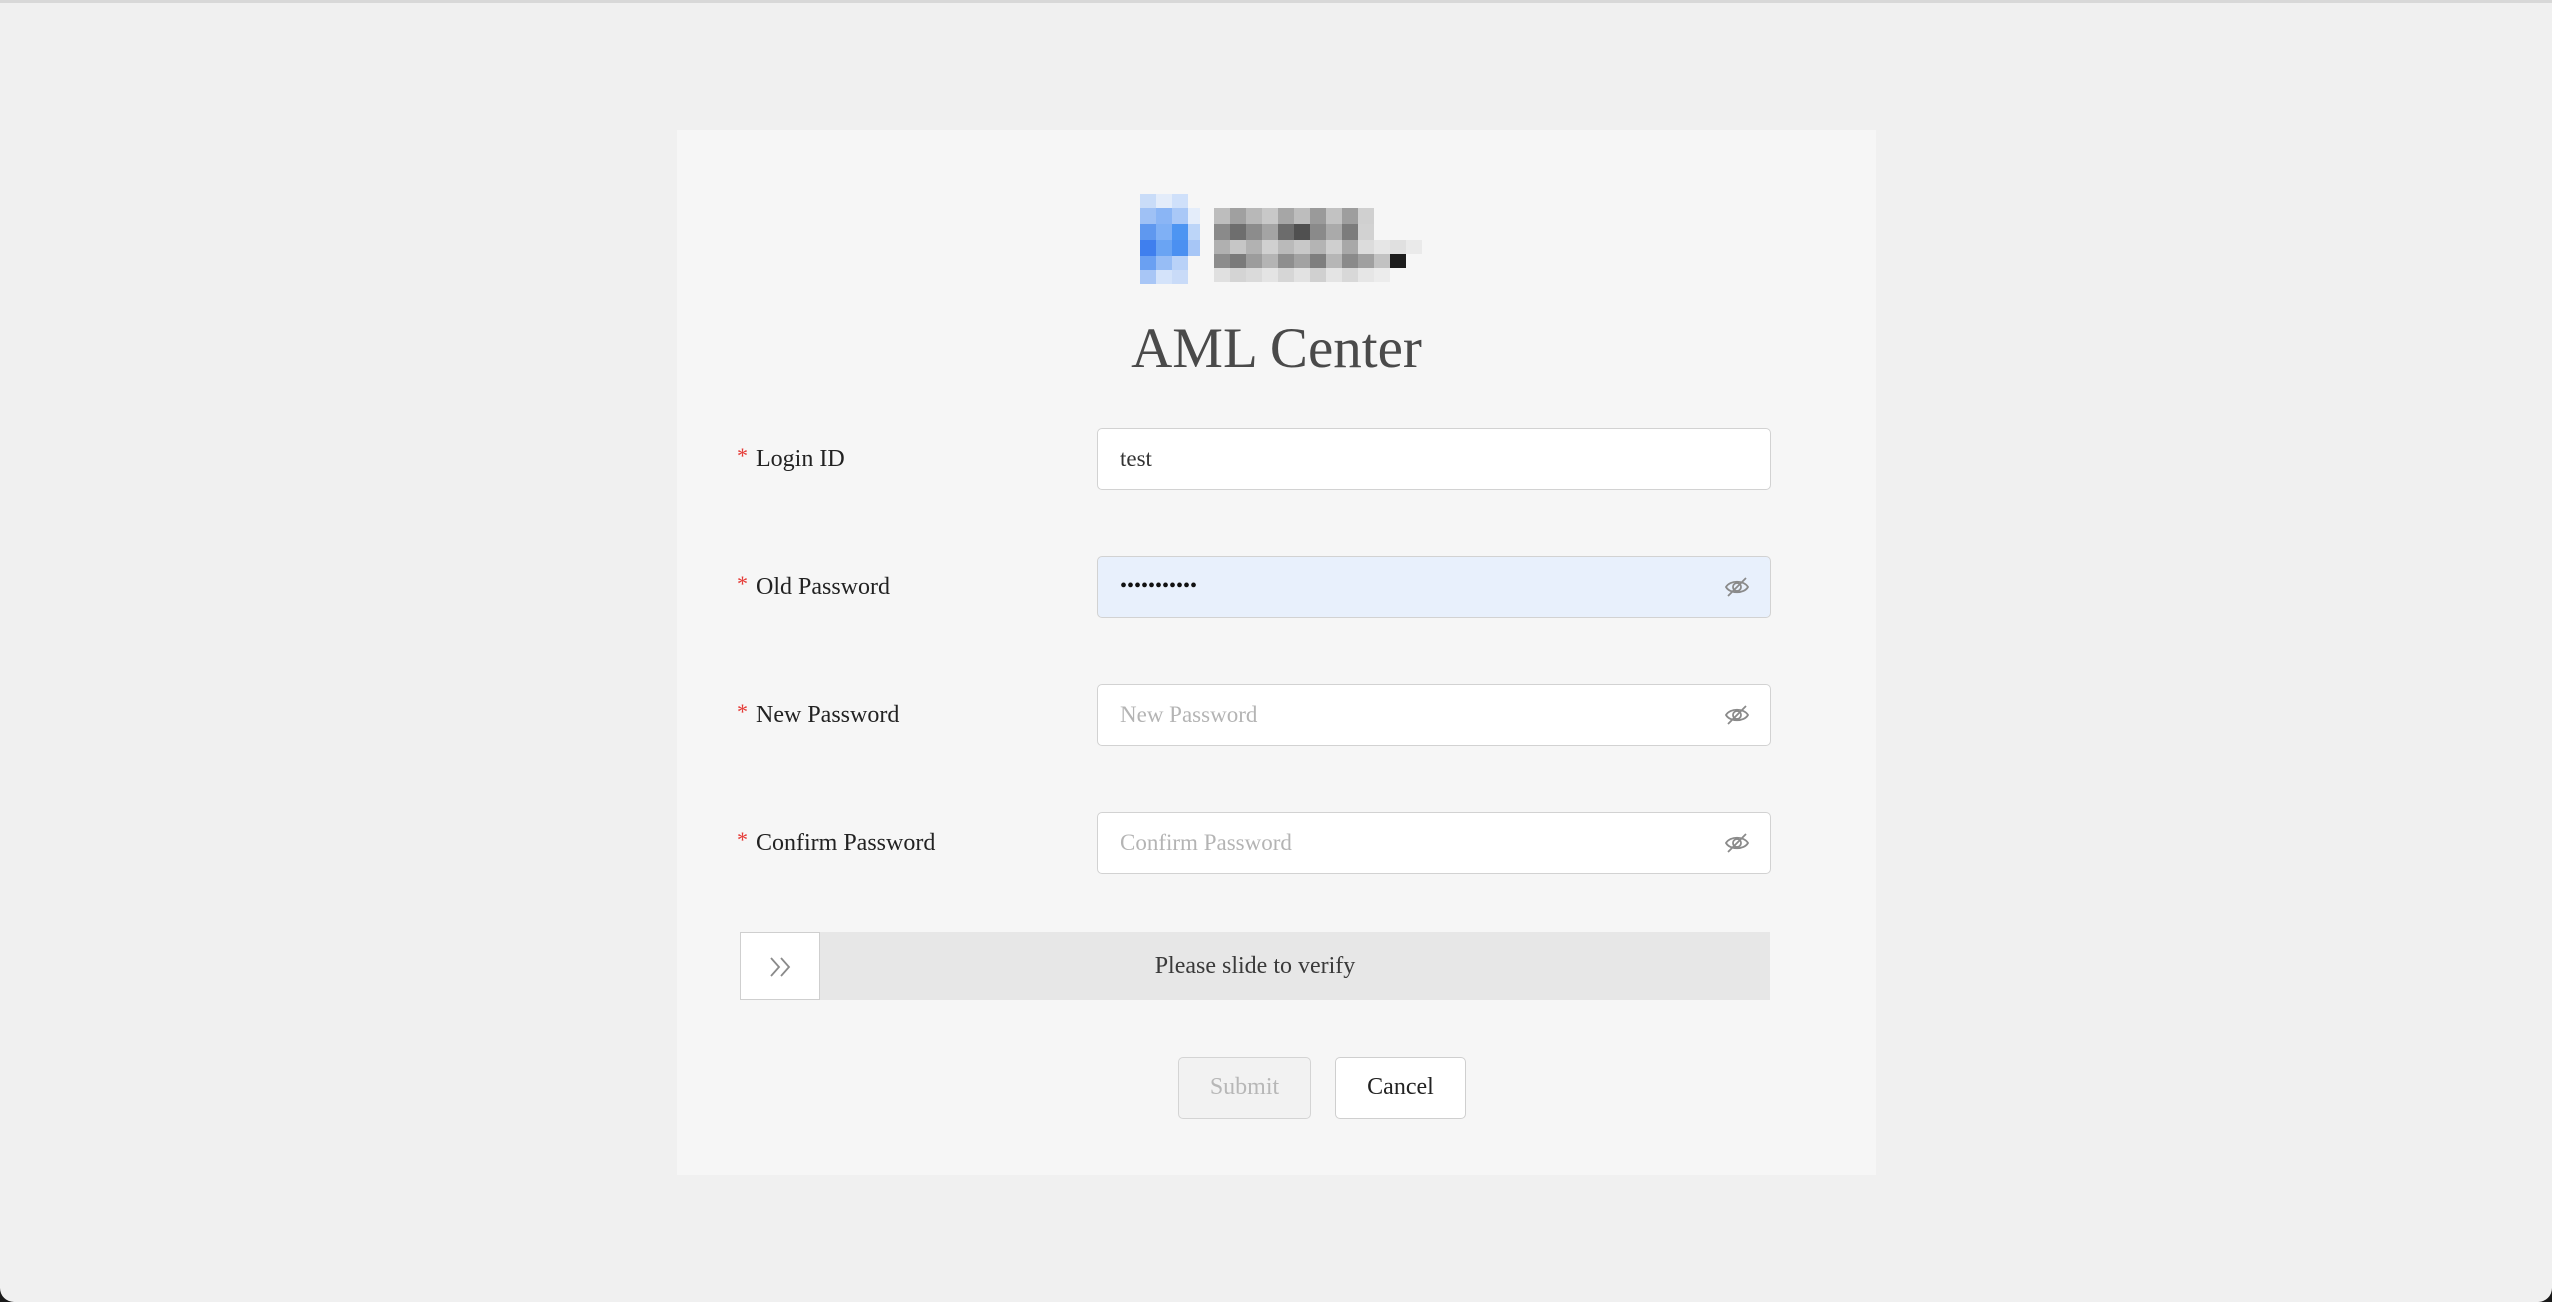  What do you see at coordinates (1170, 239) in the screenshot?
I see `logo-mark` at bounding box center [1170, 239].